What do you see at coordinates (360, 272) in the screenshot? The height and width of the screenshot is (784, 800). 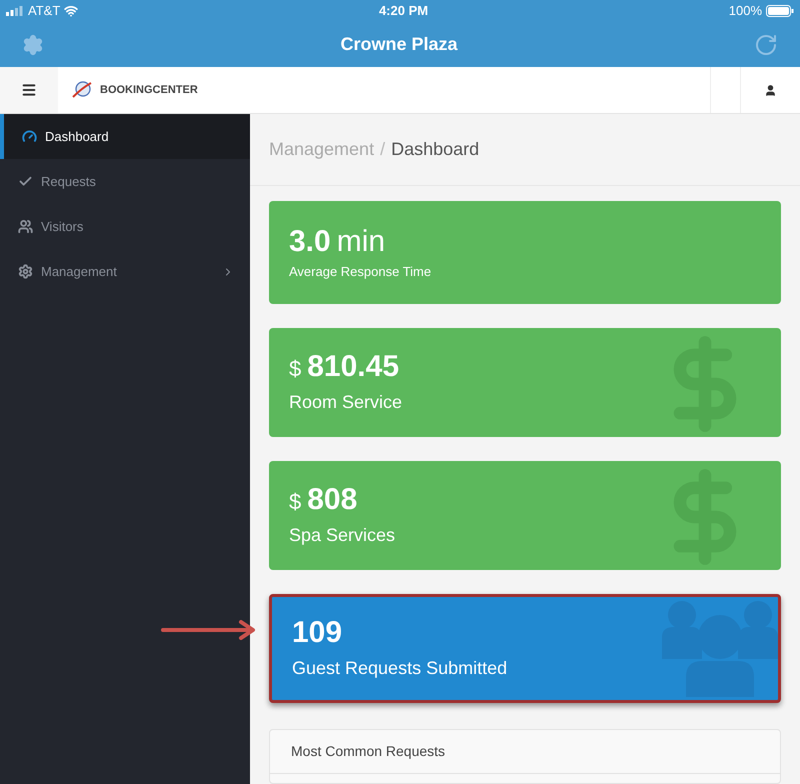 I see `stat-label: Average Response Time` at bounding box center [360, 272].